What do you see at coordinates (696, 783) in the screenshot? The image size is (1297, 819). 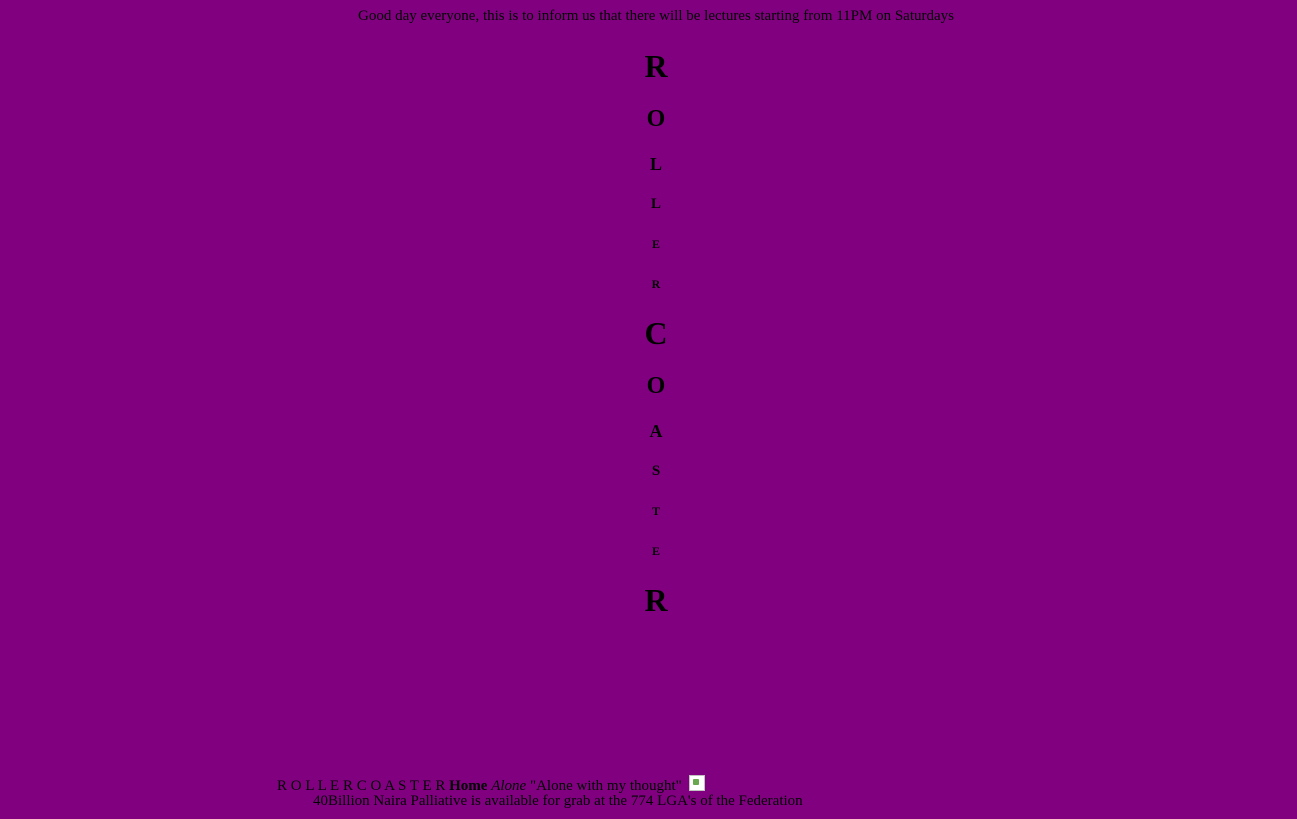 I see `broken-image-icon` at bounding box center [696, 783].